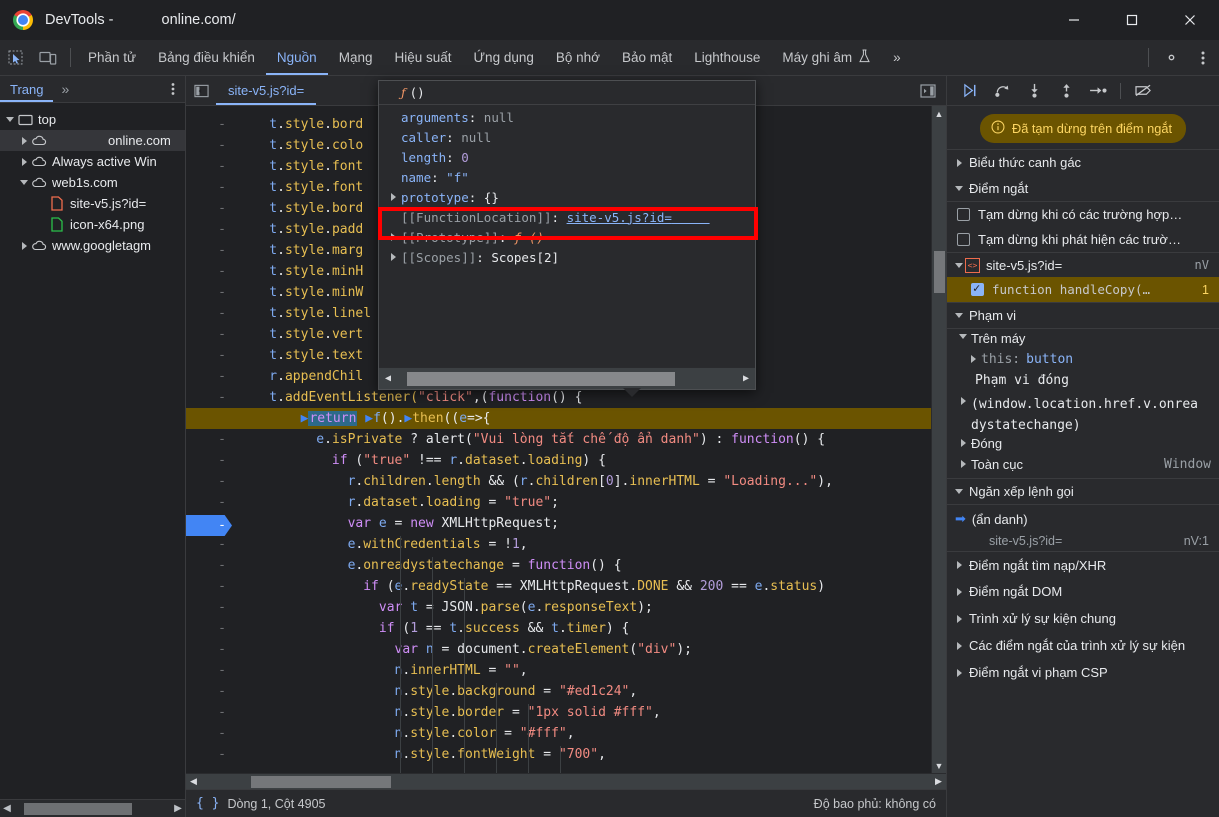  Describe the element at coordinates (65, 89) in the screenshot. I see `navigator-more-button: »` at that location.